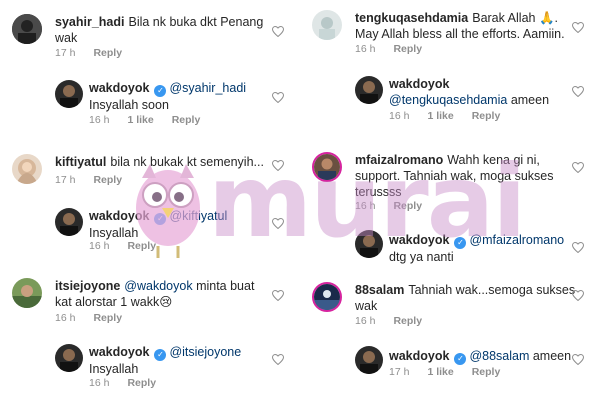  Describe the element at coordinates (467, 298) in the screenshot. I see `comment-body: 88salam Tahniah wak...semoga sukses wak` at that location.